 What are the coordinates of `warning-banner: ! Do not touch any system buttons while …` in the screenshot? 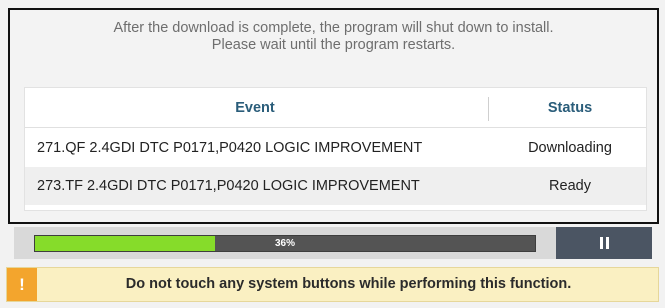 It's located at (332, 284).